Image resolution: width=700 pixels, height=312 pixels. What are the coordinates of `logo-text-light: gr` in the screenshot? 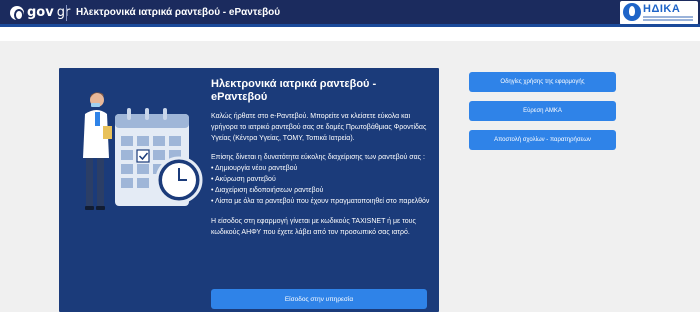 It's located at (63, 12).